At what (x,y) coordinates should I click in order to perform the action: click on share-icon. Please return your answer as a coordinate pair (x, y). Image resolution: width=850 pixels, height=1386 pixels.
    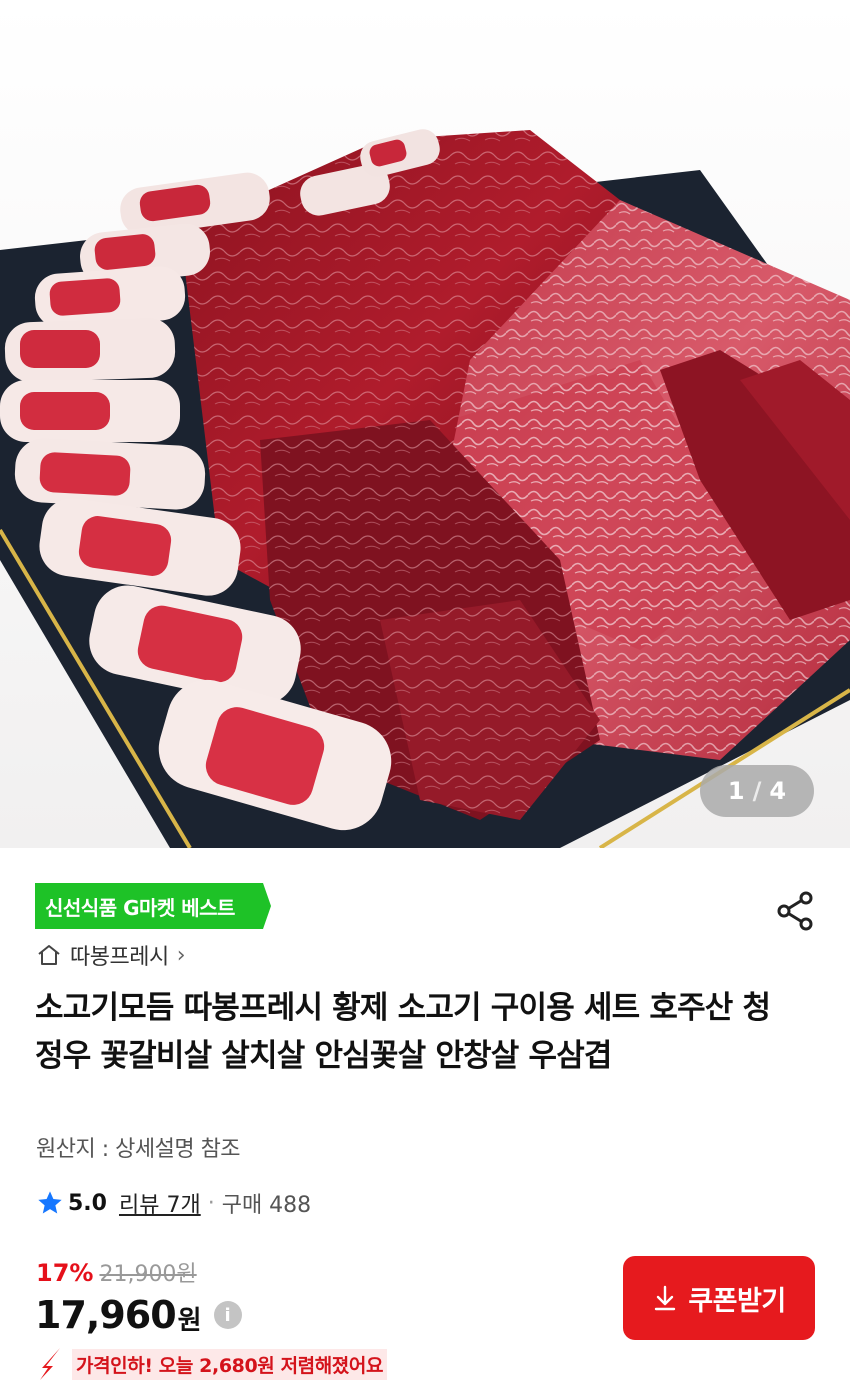
    Looking at the image, I should click on (795, 911).